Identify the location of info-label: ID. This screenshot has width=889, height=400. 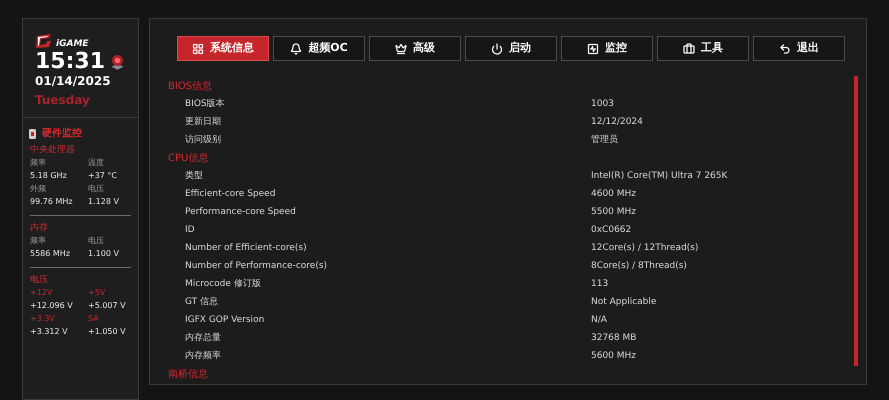
(190, 231).